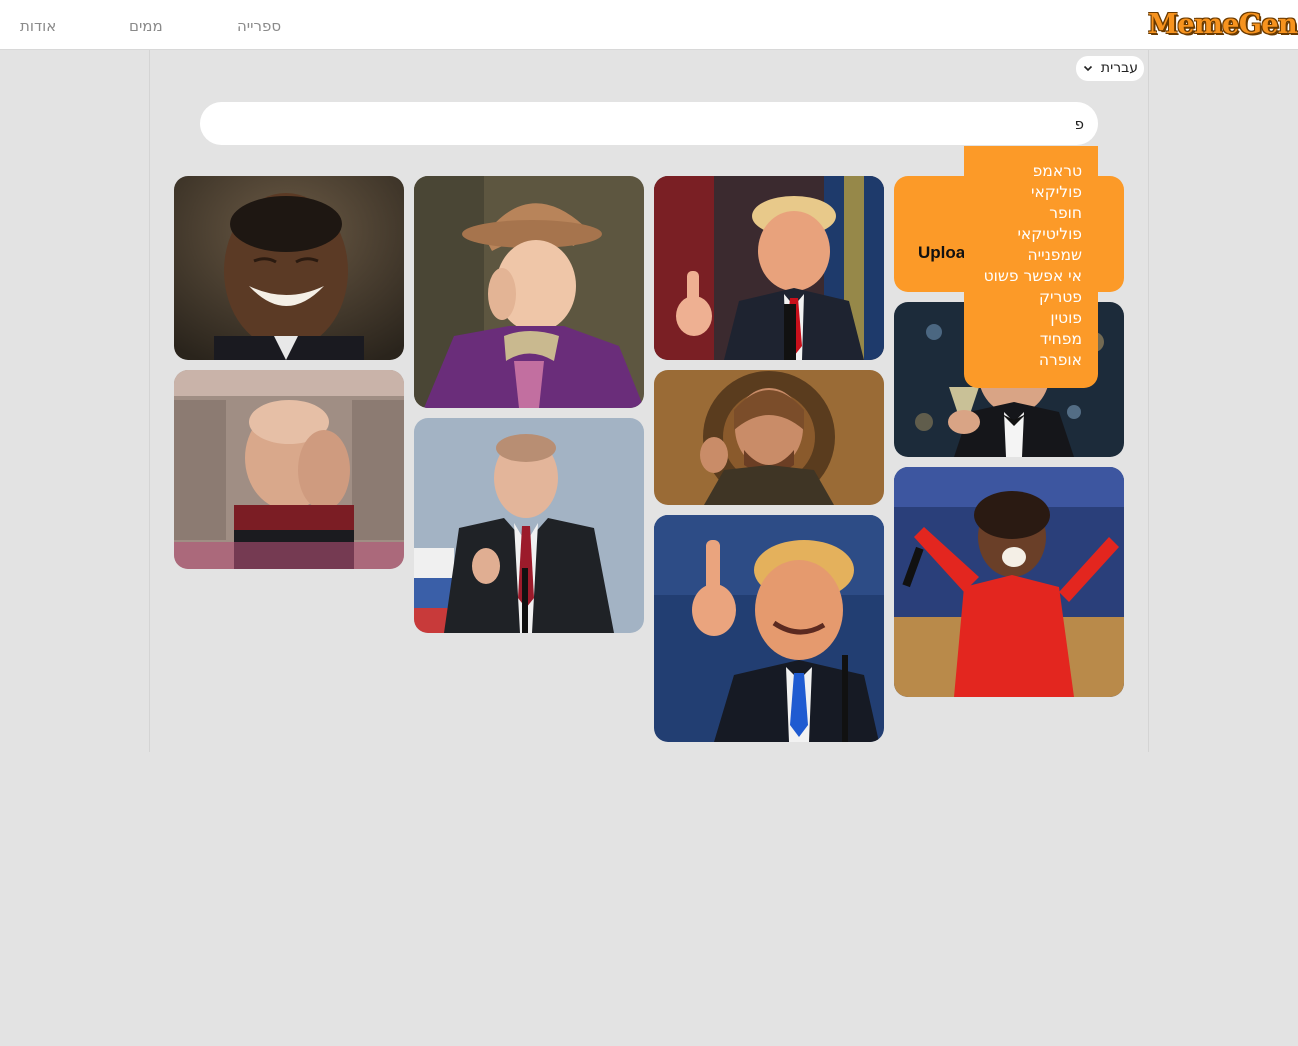 The height and width of the screenshot is (1046, 1298). What do you see at coordinates (1023, 234) in the screenshot?
I see `autocomplete-option: פוליטיקאי` at bounding box center [1023, 234].